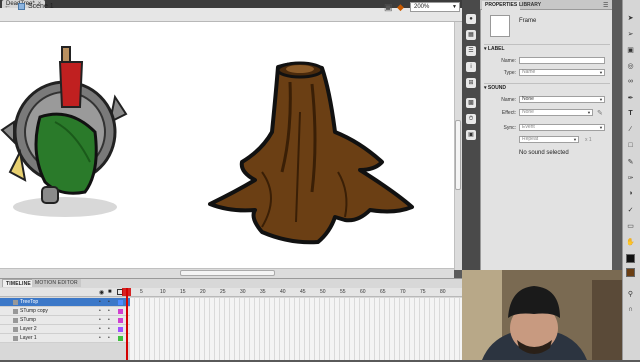  I want to click on pencil-tool-icon: ✎, so click(630, 162).